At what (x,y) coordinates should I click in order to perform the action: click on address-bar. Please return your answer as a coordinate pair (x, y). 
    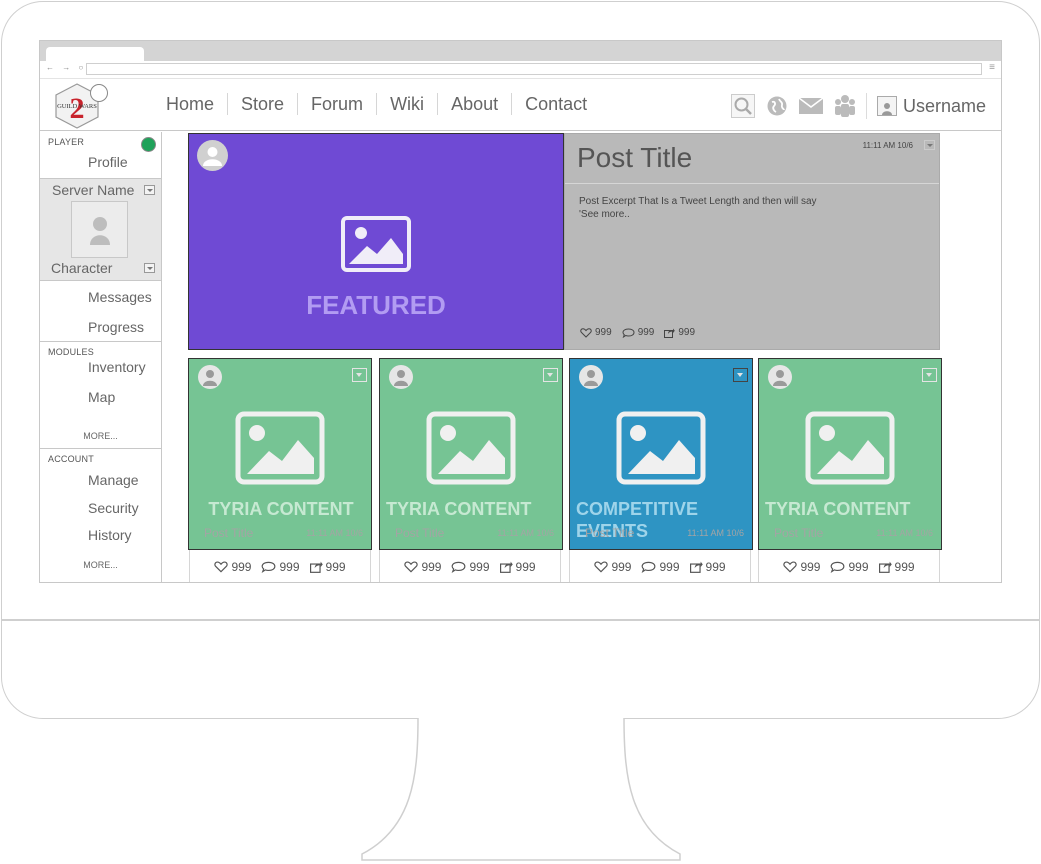
    Looking at the image, I should click on (534, 69).